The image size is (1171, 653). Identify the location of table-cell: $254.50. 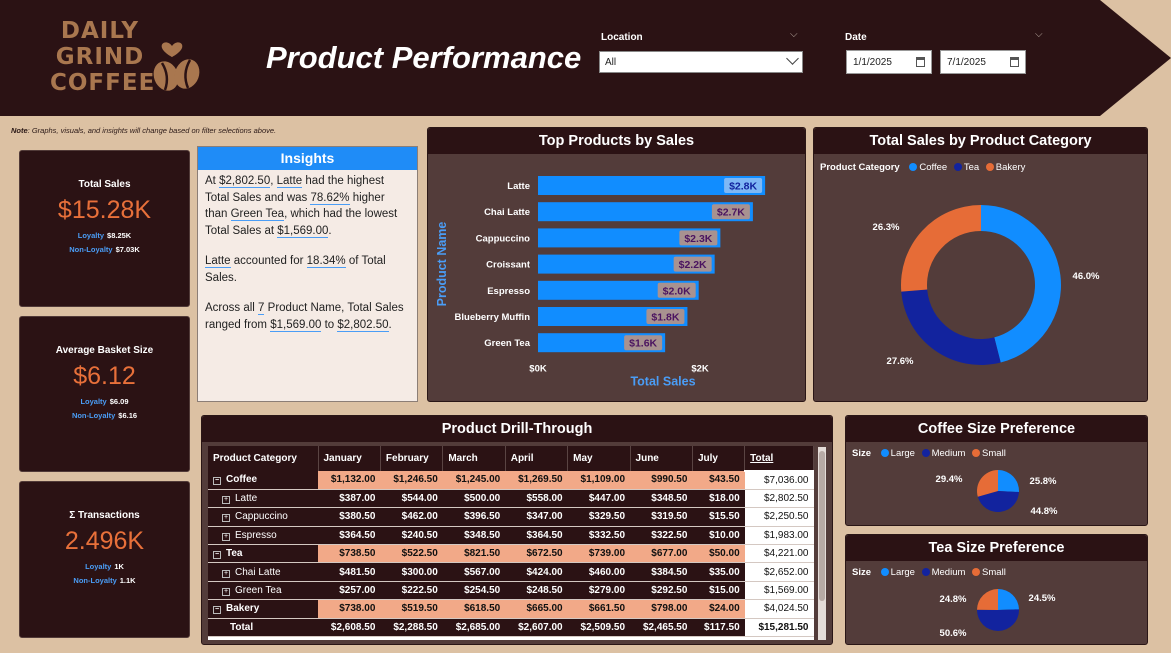
(474, 591).